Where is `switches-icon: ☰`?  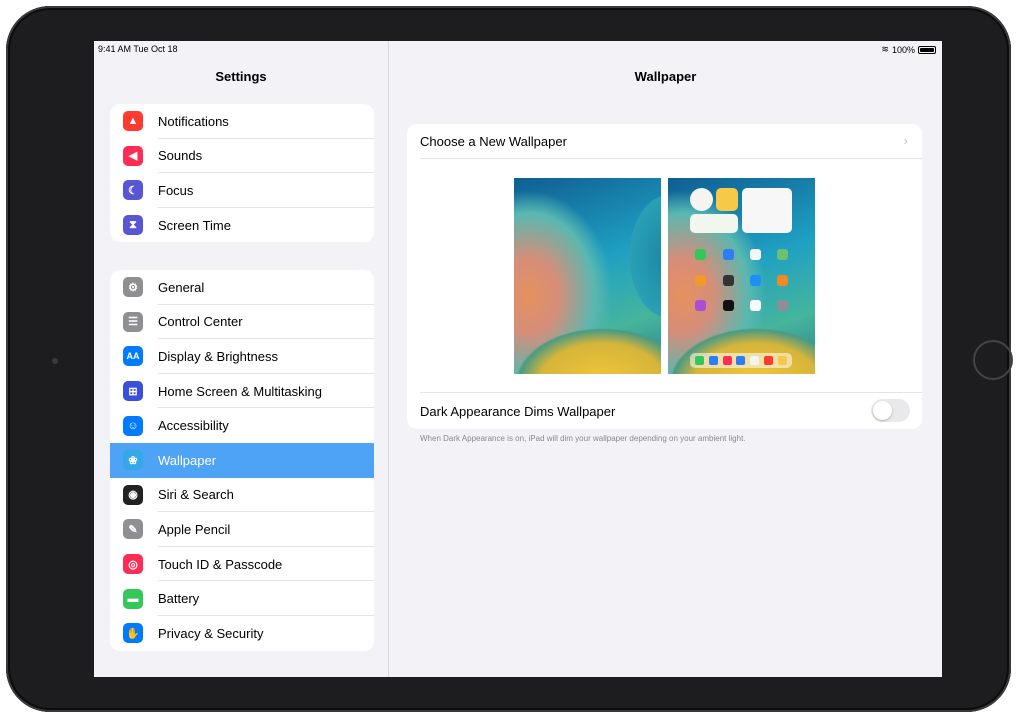 switches-icon: ☰ is located at coordinates (133, 321).